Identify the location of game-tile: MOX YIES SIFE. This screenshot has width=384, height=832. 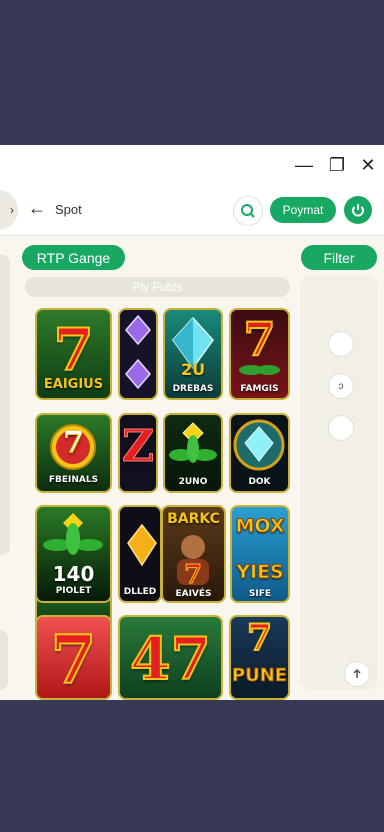
(260, 554).